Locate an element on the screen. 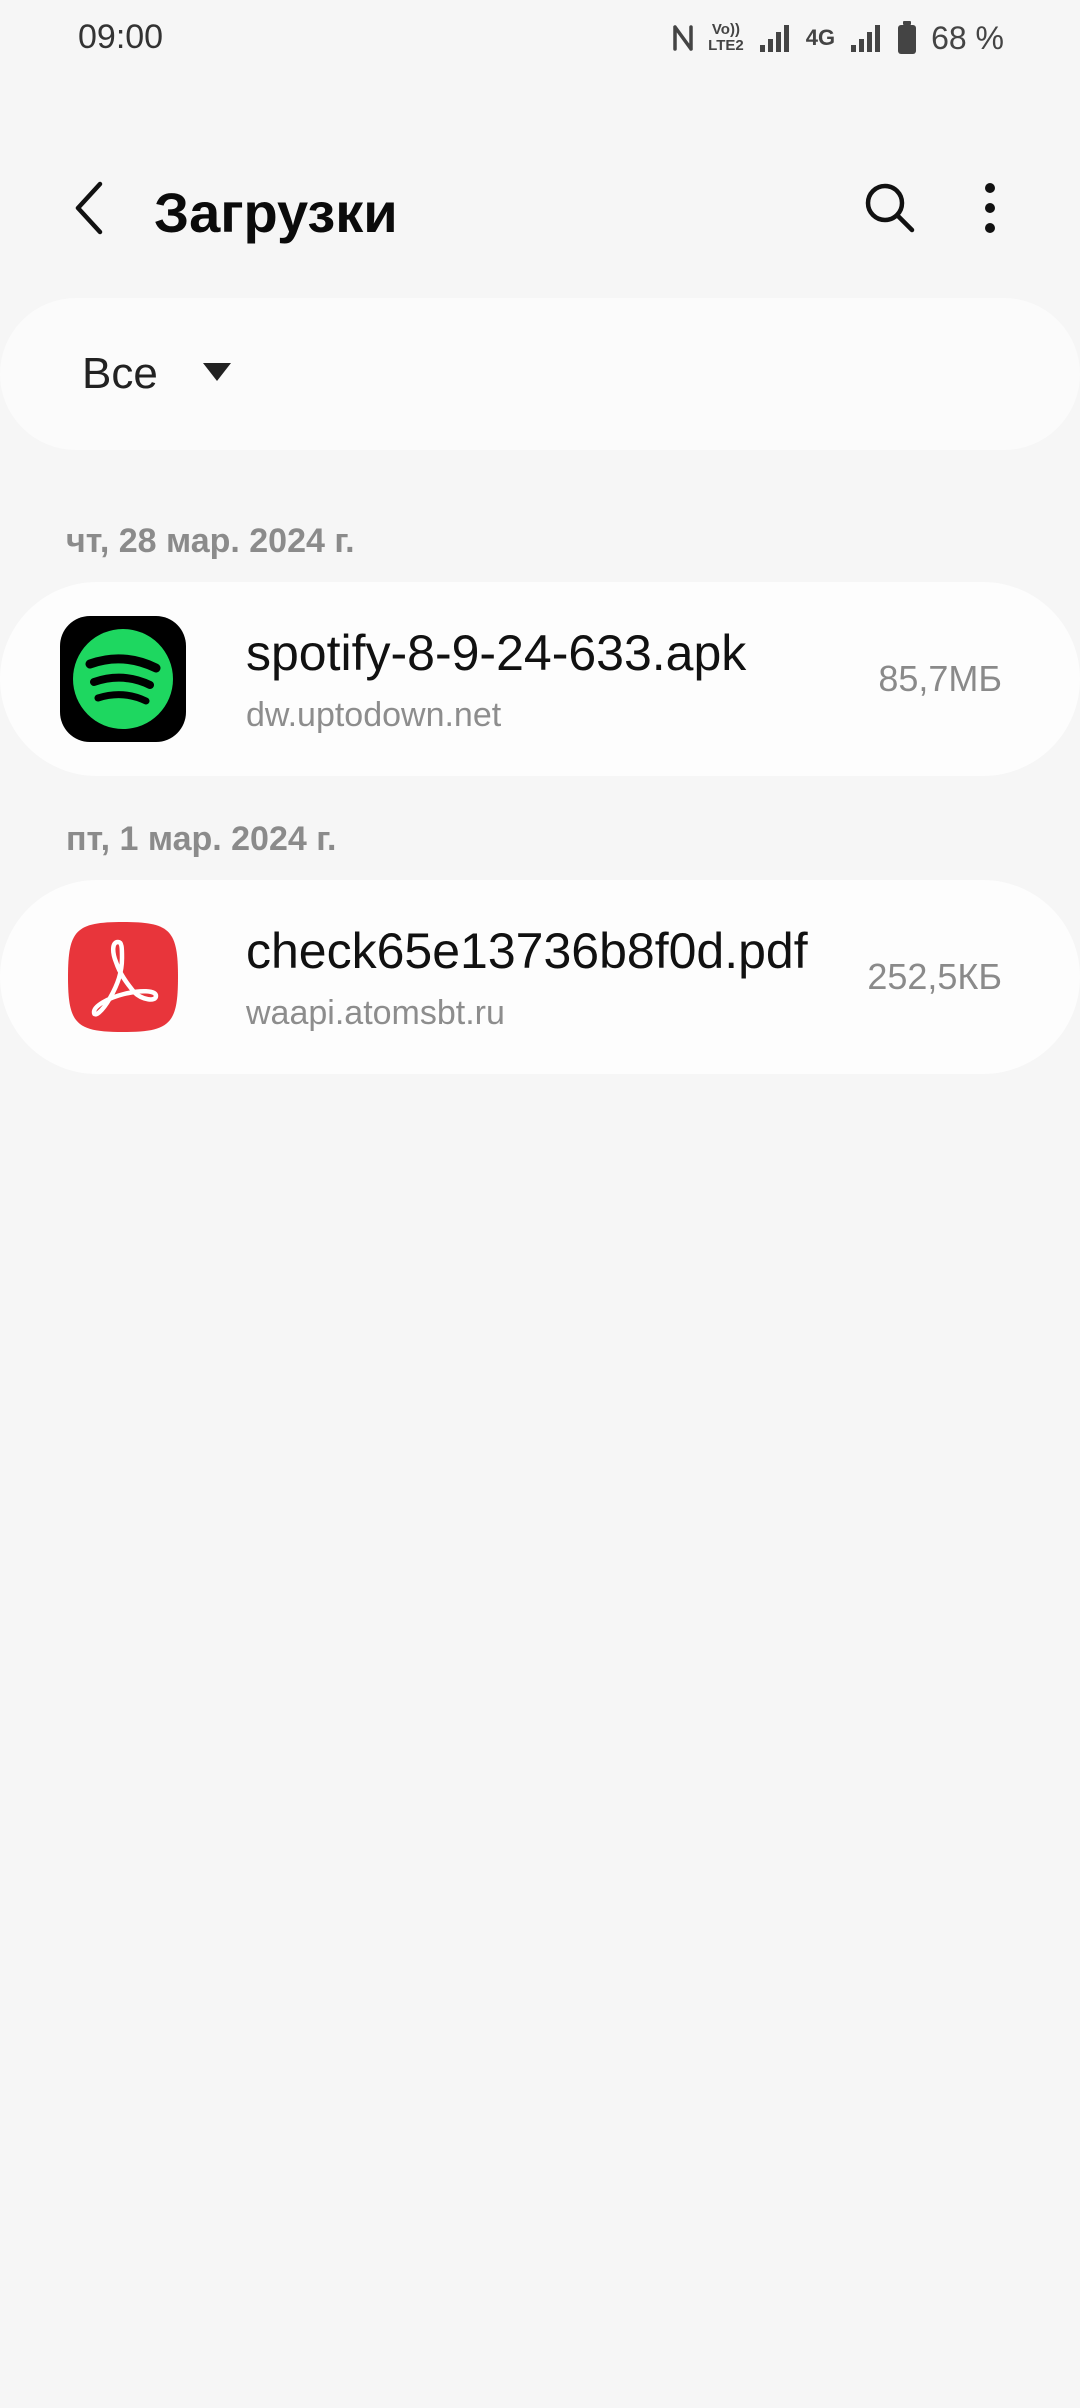 The width and height of the screenshot is (1080, 2408). lte-text: LTE2 is located at coordinates (726, 45).